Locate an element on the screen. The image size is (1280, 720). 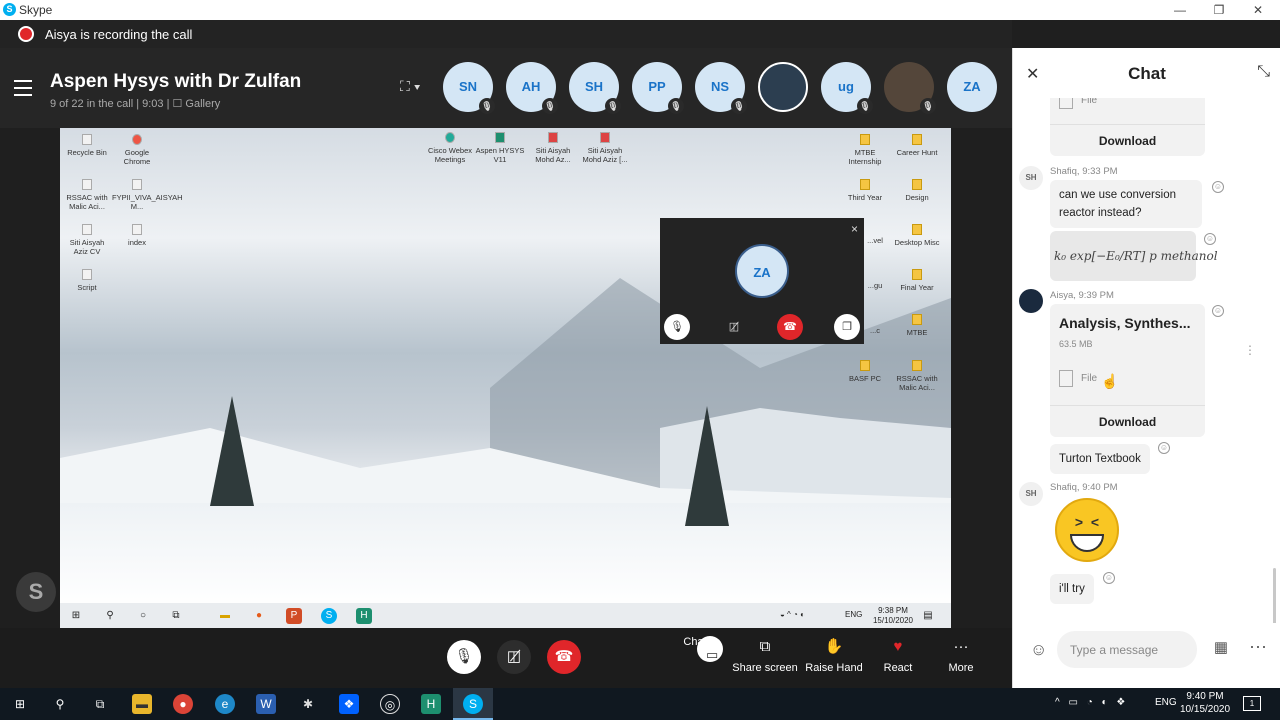
desktop-icon: Siti Aisyah Aziz CV is located at coordinates (87, 240).